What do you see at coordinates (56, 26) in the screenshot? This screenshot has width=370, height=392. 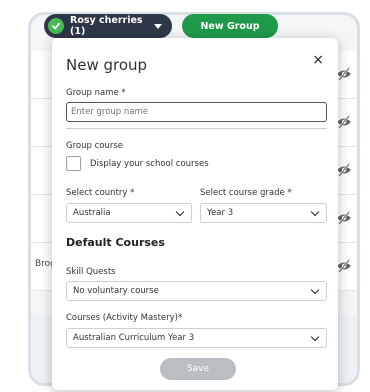 I see `check-circle-icon` at bounding box center [56, 26].